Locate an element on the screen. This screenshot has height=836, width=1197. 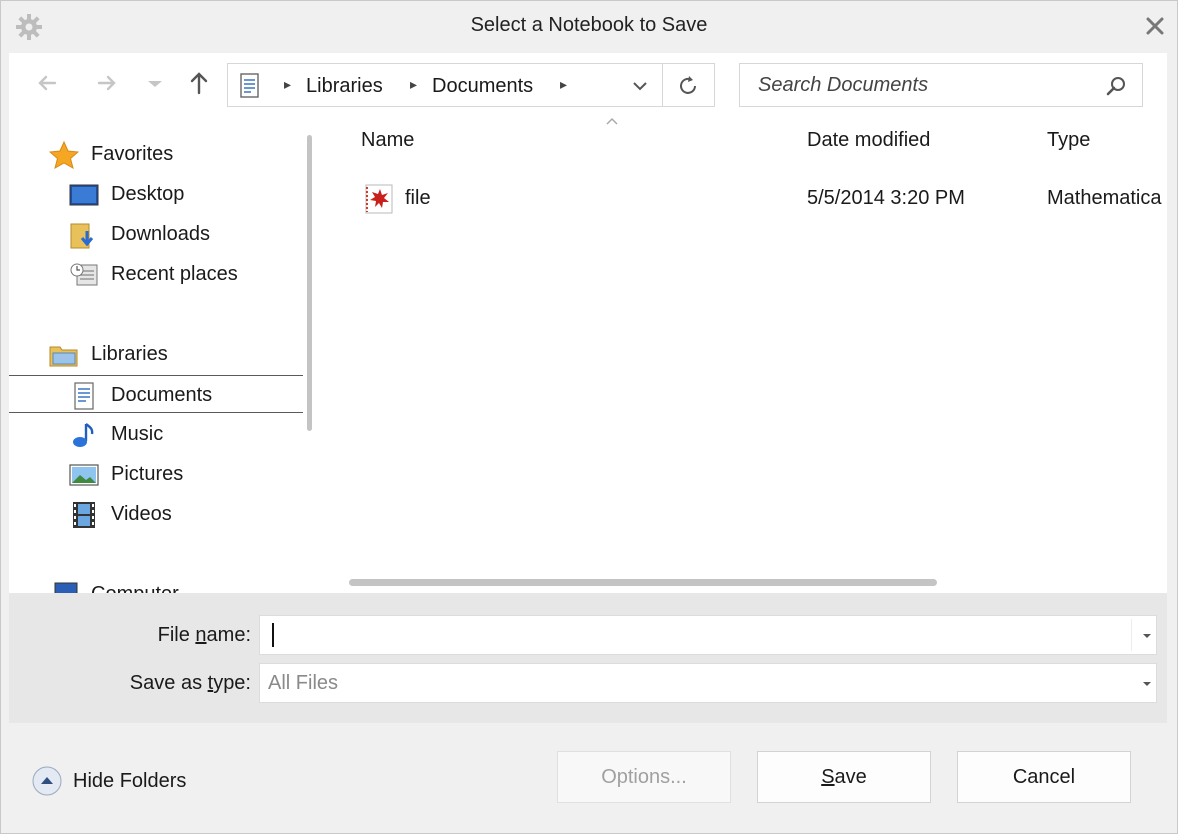
refresh-icon is located at coordinates (688, 86).